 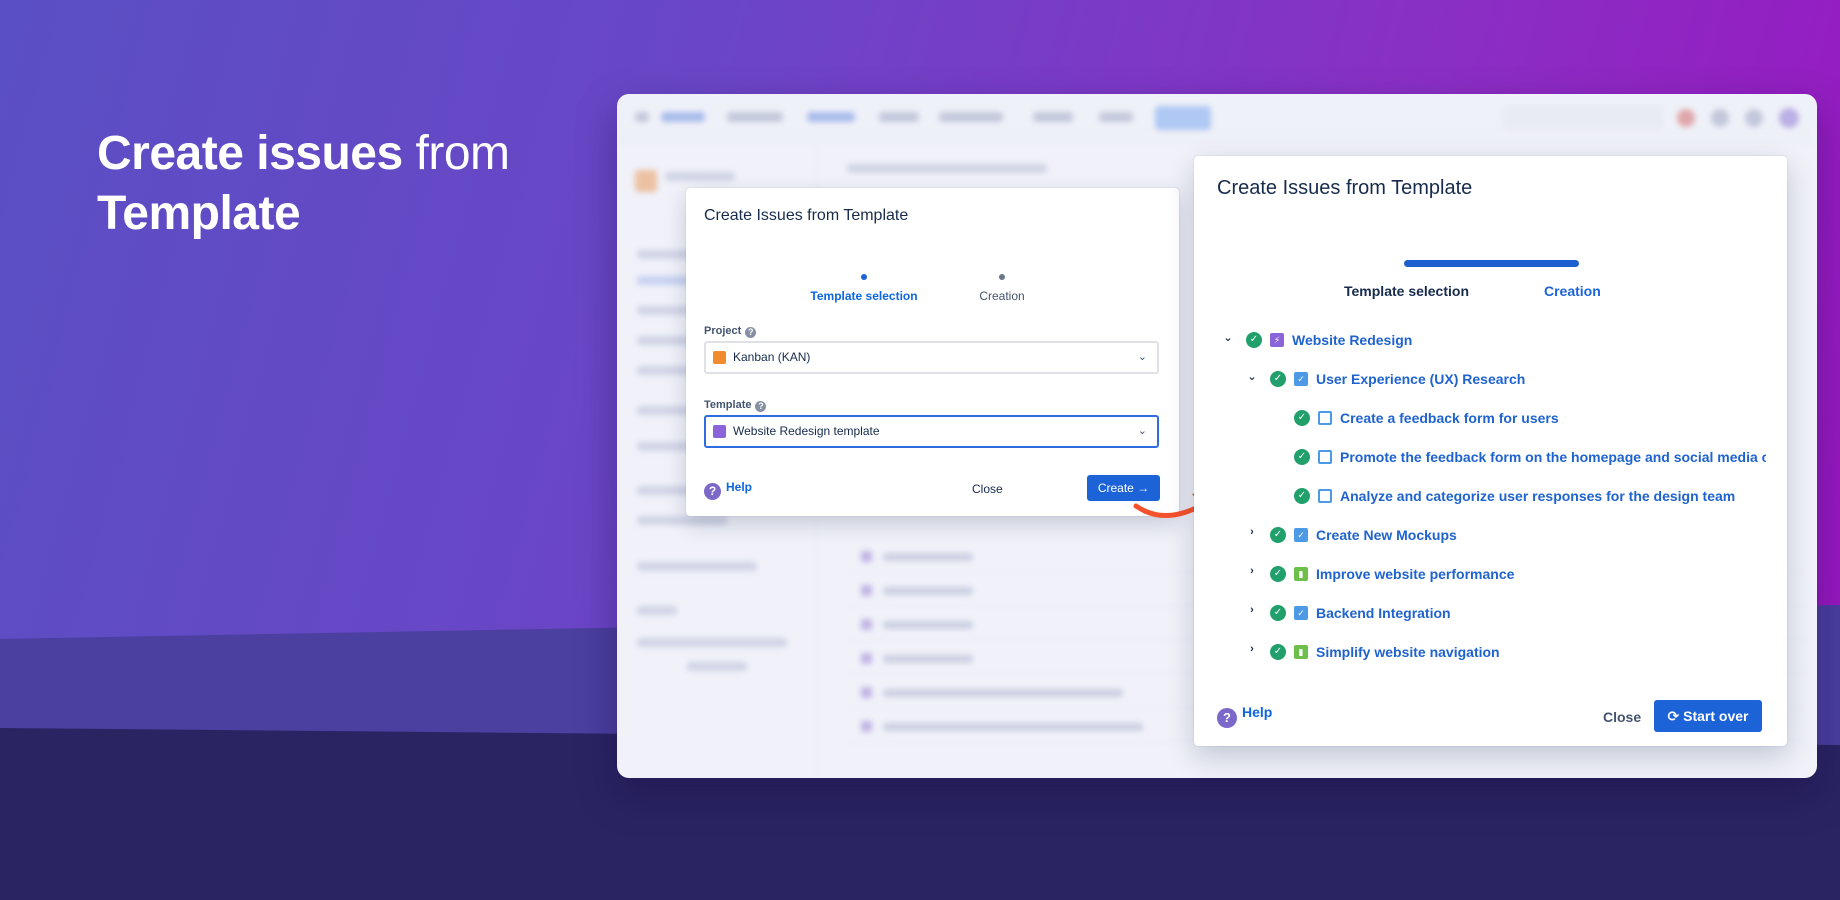 What do you see at coordinates (1002, 277) in the screenshot?
I see `step-dot` at bounding box center [1002, 277].